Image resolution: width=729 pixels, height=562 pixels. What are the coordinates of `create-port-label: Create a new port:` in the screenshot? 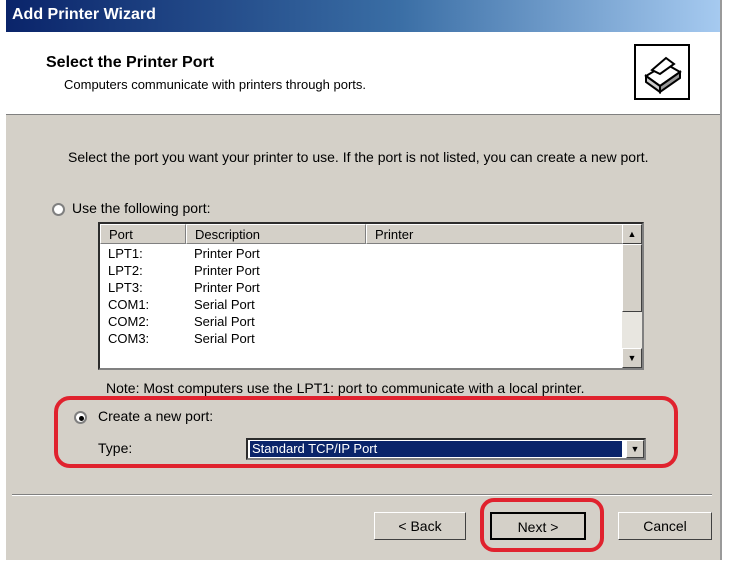 It's located at (155, 416).